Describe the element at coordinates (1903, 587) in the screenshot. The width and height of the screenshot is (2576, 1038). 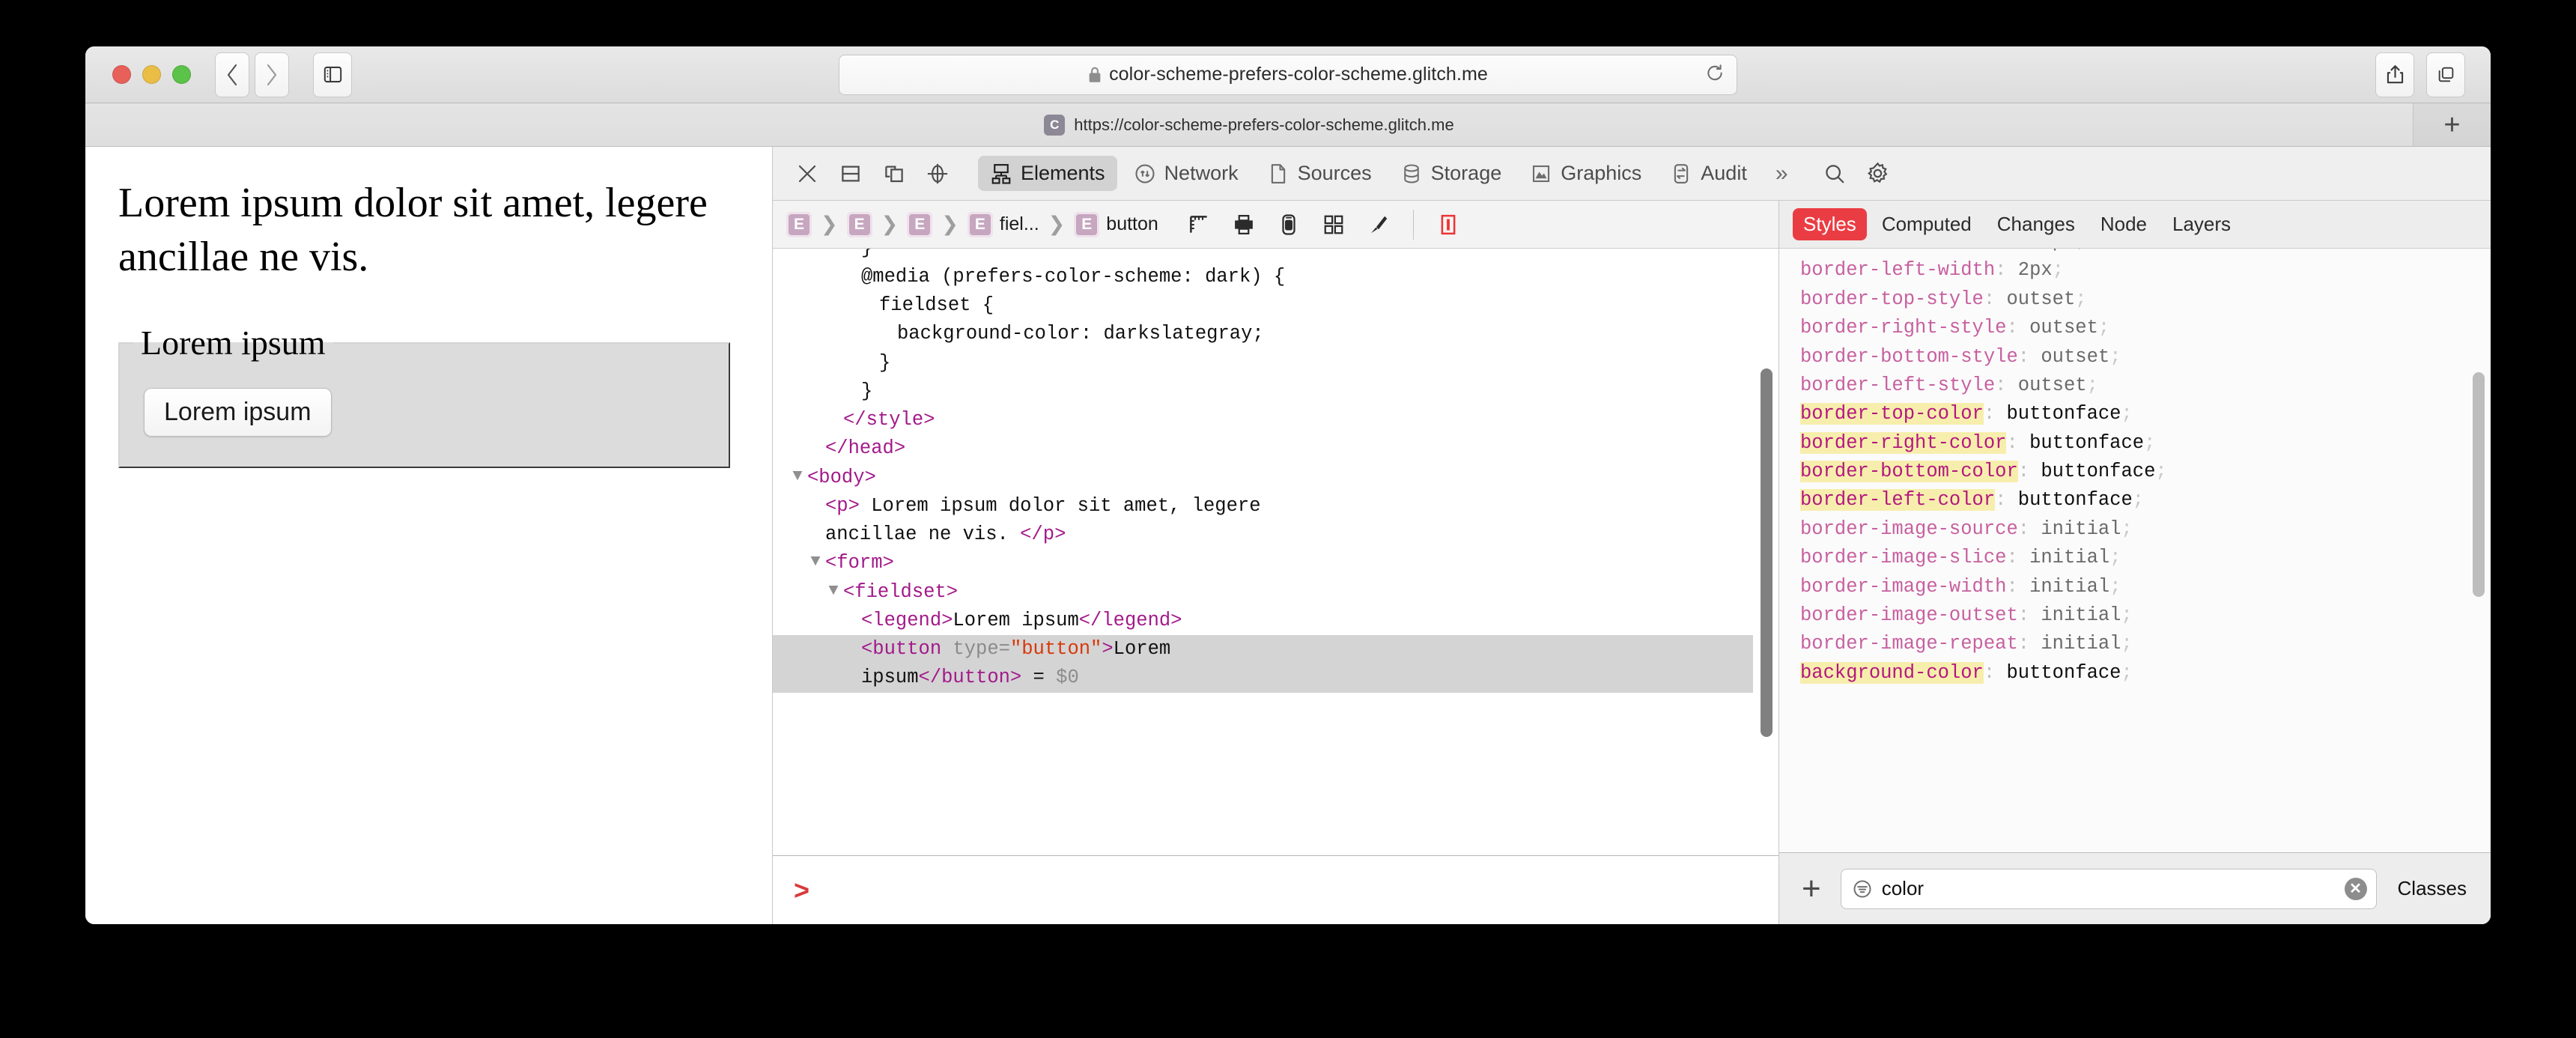
I see `style-property-name: border-image-width` at that location.